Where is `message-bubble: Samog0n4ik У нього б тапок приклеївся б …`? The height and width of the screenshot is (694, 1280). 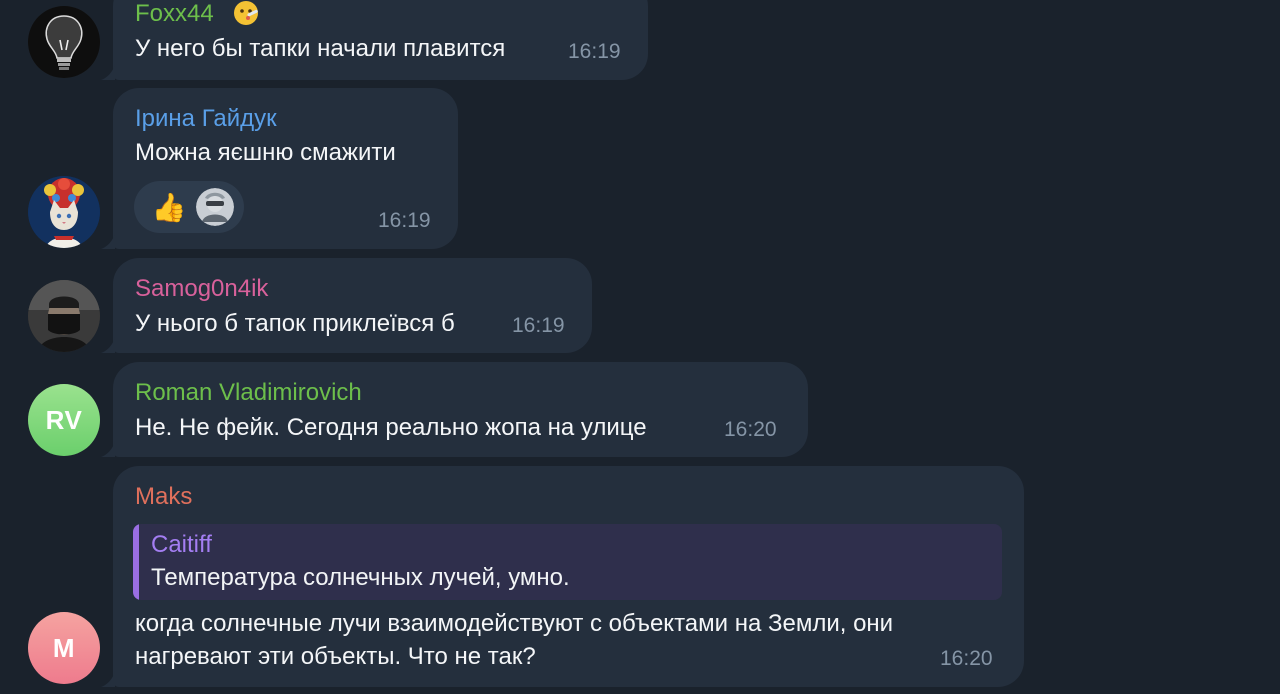 message-bubble: Samog0n4ik У нього б тапок приклеївся б … is located at coordinates (346, 305).